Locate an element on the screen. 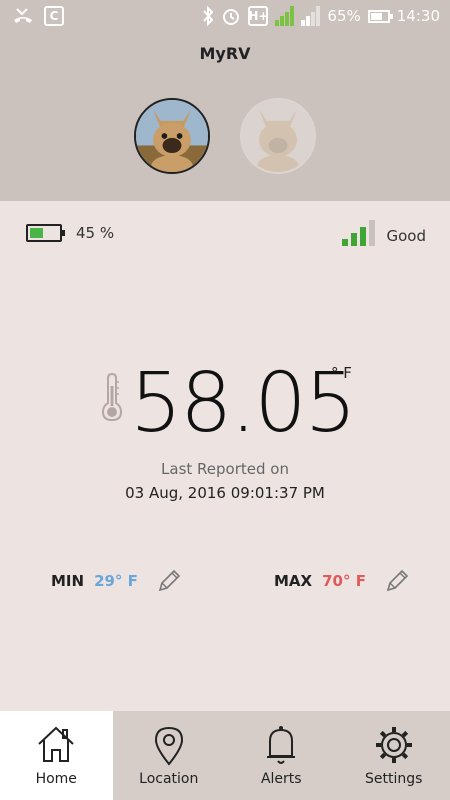 The image size is (450, 800). nav-location-label: Location is located at coordinates (169, 779).